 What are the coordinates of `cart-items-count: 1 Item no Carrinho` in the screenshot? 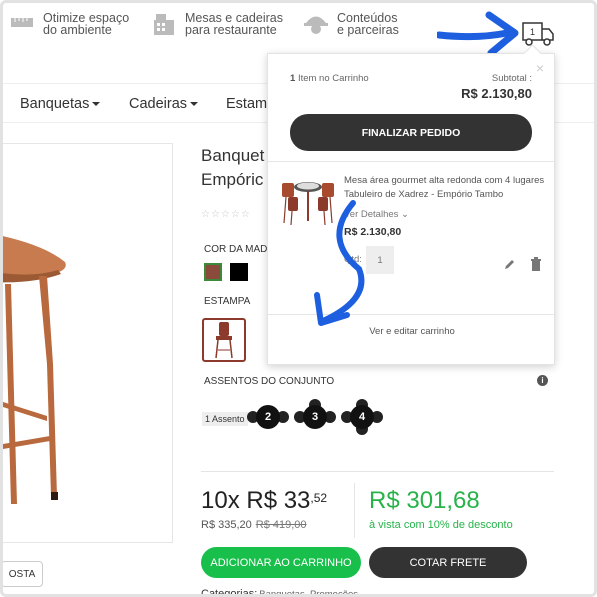 It's located at (329, 78).